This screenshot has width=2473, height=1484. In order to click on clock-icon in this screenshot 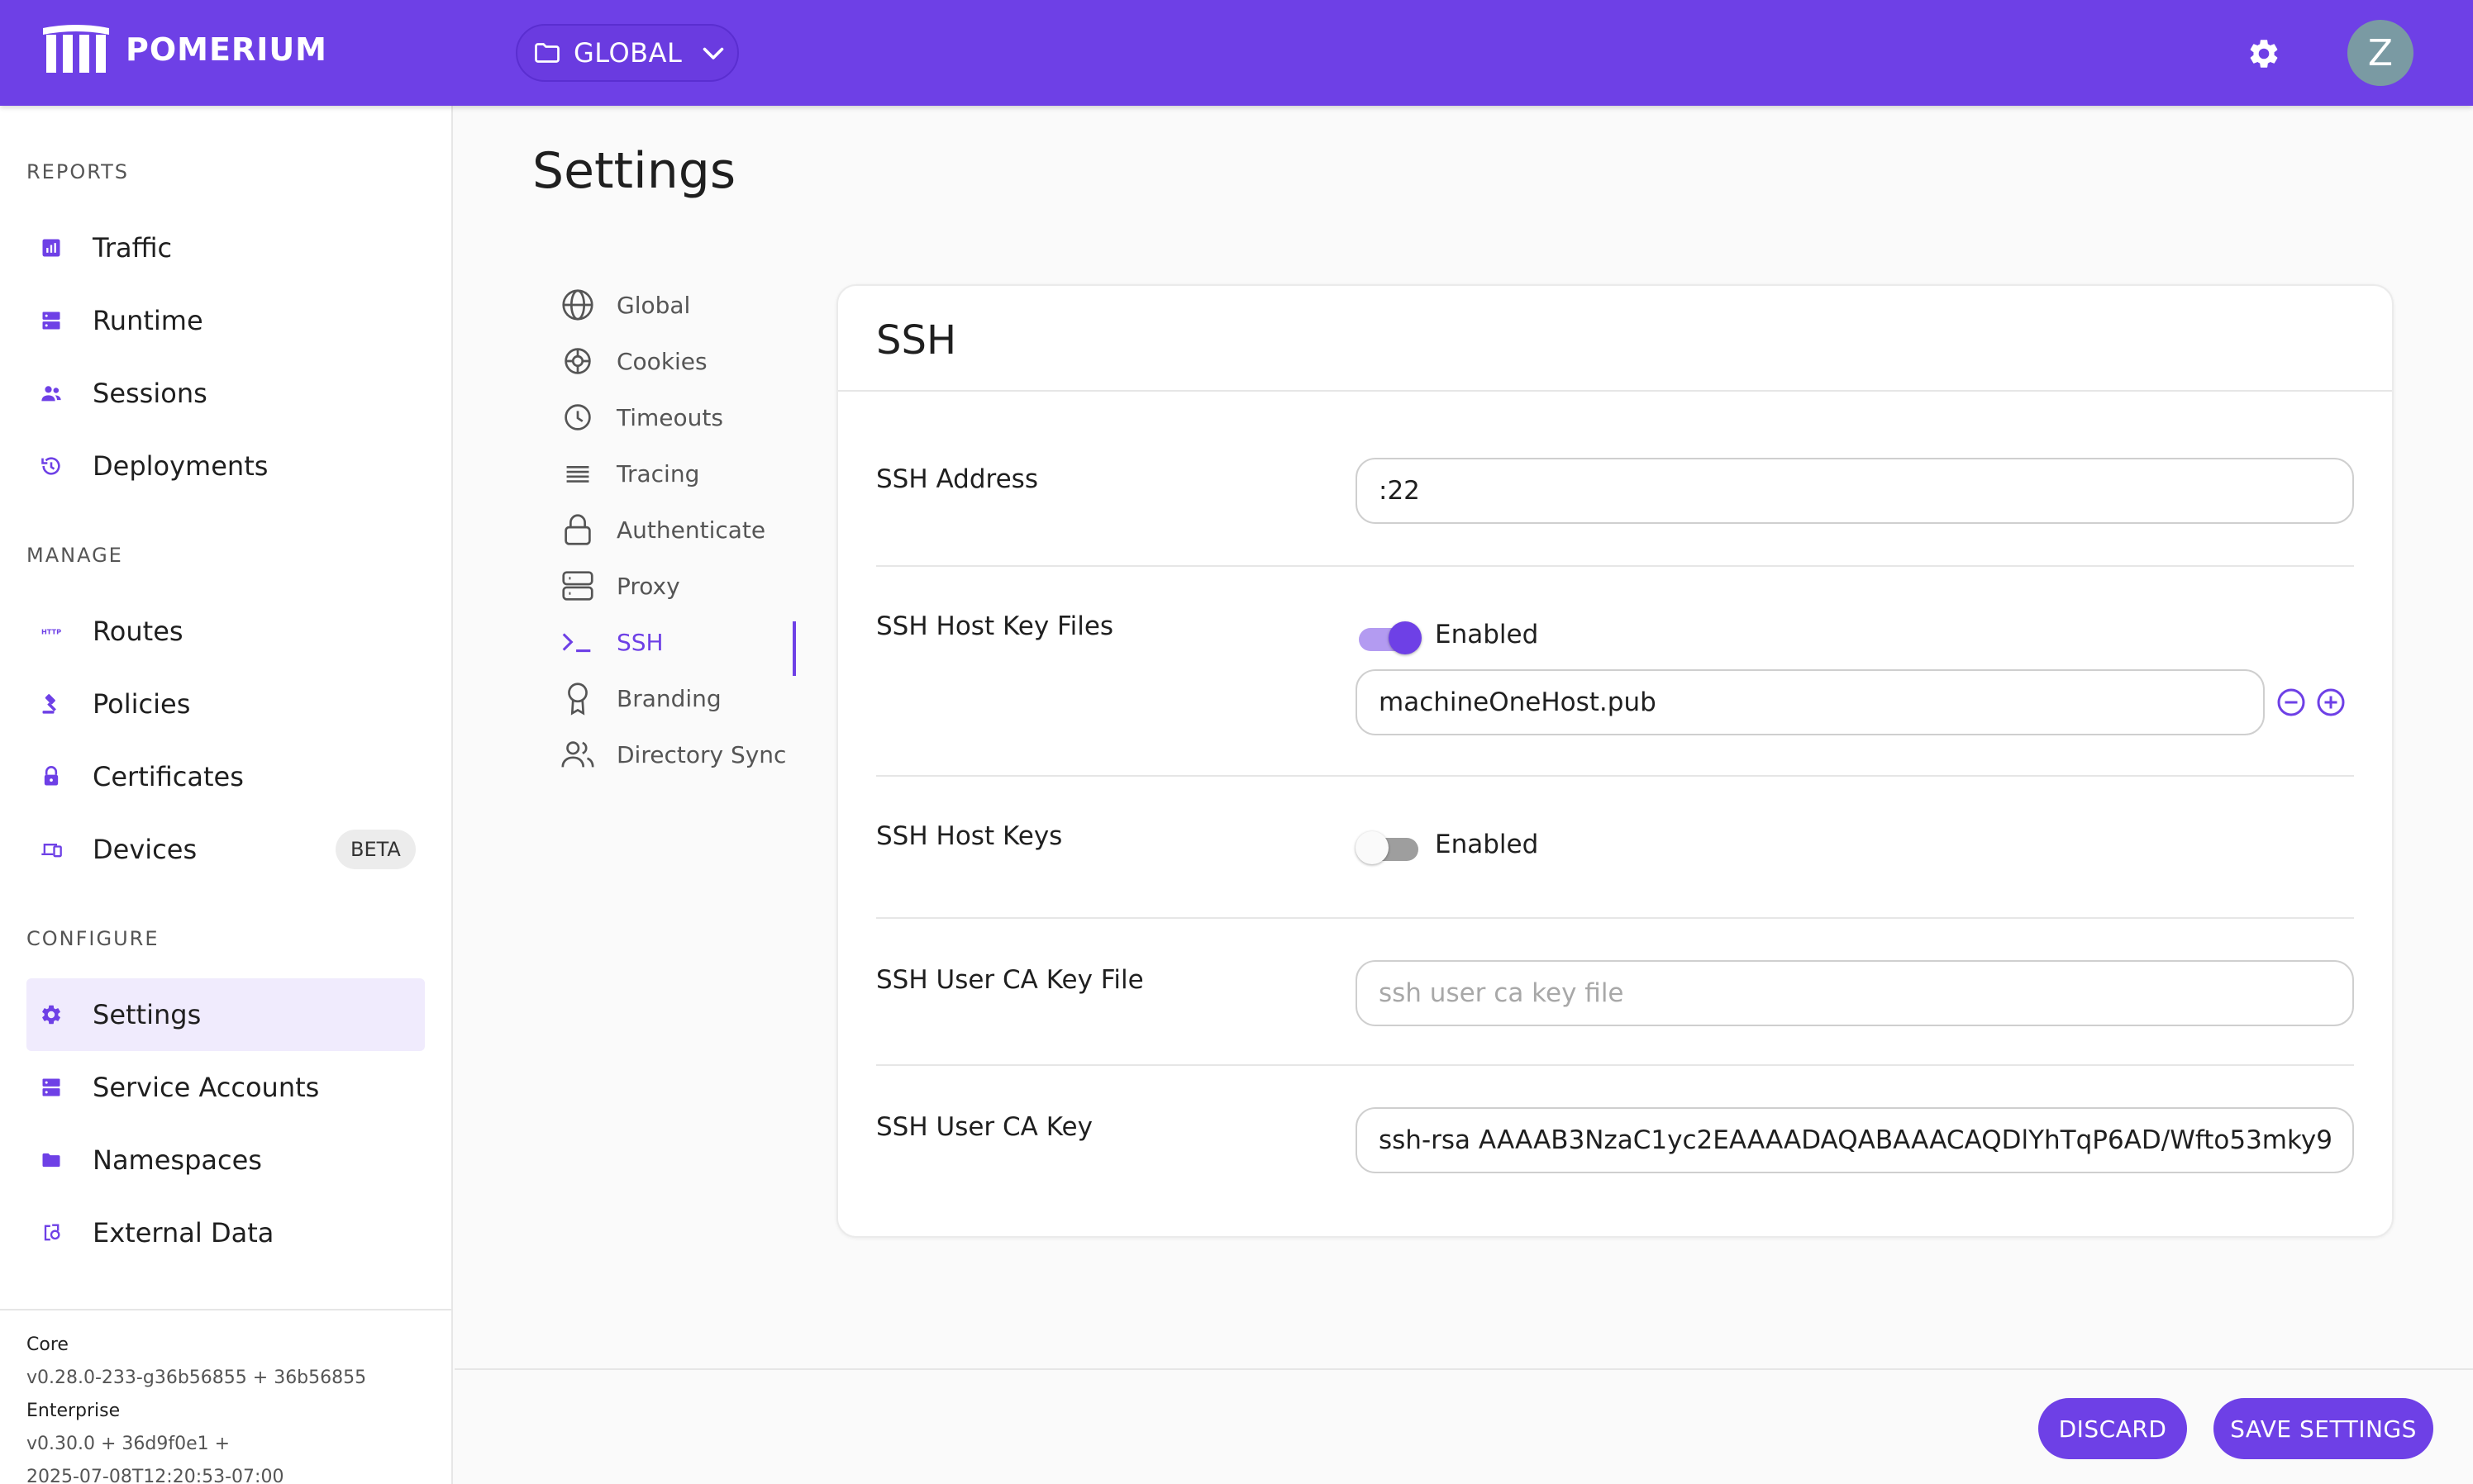, I will do `click(578, 417)`.